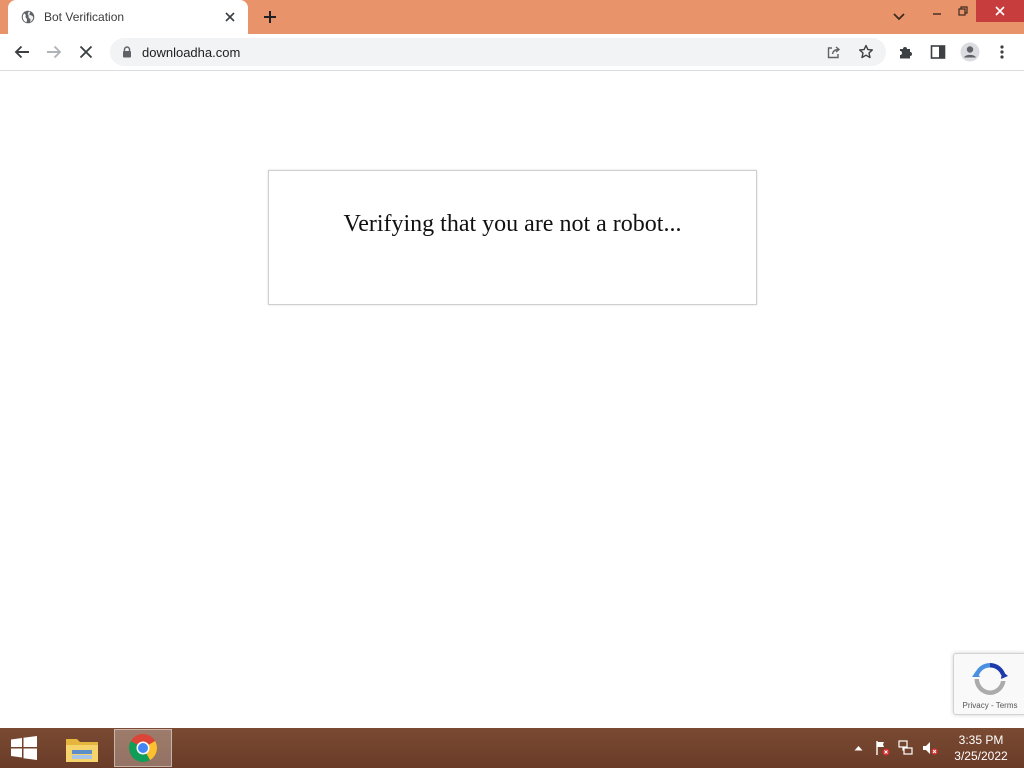 The image size is (1024, 768). I want to click on globe-icon, so click(28, 17).